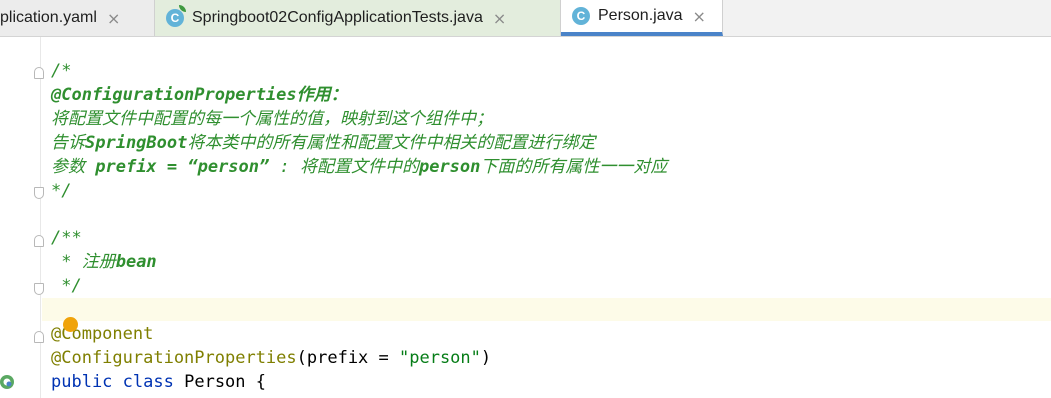  What do you see at coordinates (70, 324) in the screenshot?
I see `intention-bulb-icon` at bounding box center [70, 324].